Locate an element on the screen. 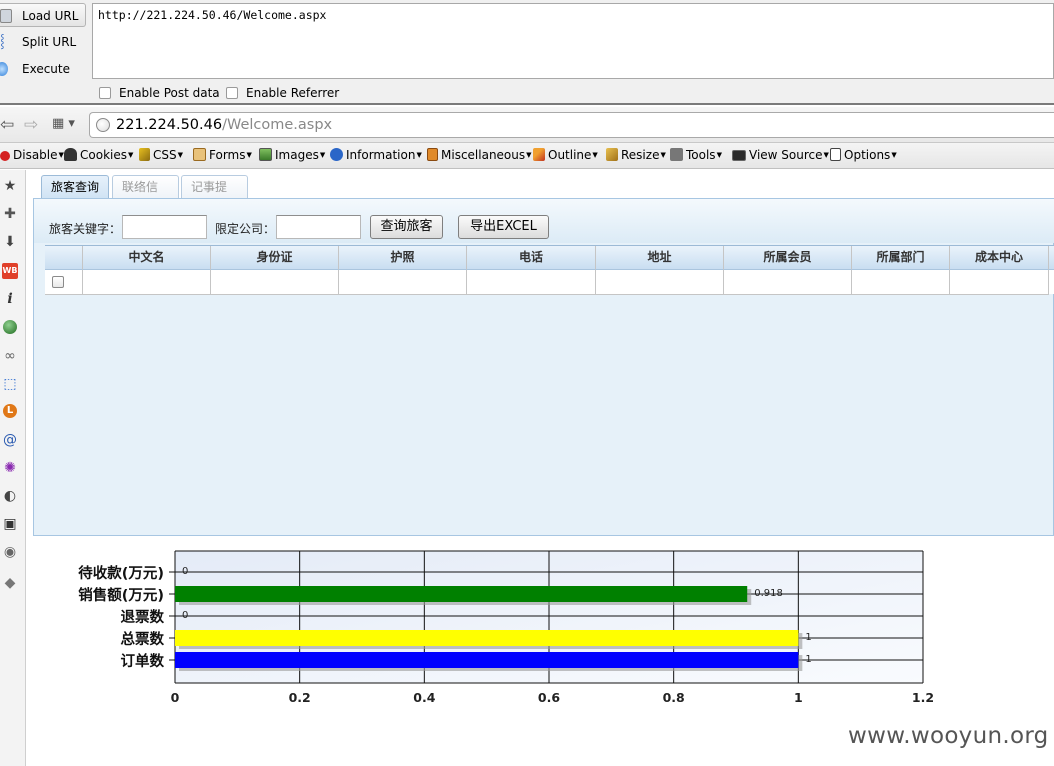  devbar-forms-label: Forms is located at coordinates (227, 155).